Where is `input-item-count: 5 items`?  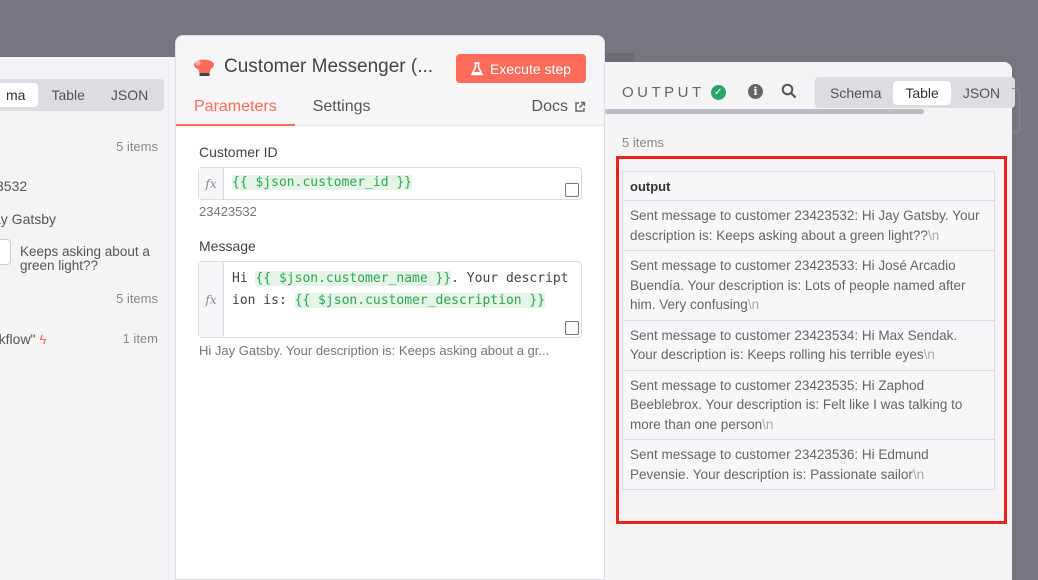
input-item-count: 5 items is located at coordinates (137, 146).